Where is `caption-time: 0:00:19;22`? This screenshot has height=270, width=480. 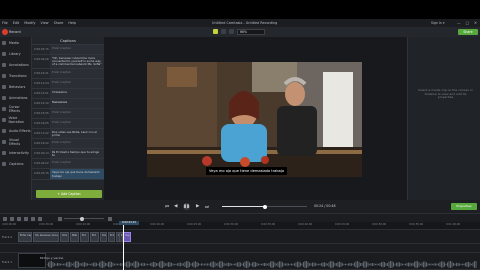 caption-time: 0:00:19;22 is located at coordinates (41, 143).